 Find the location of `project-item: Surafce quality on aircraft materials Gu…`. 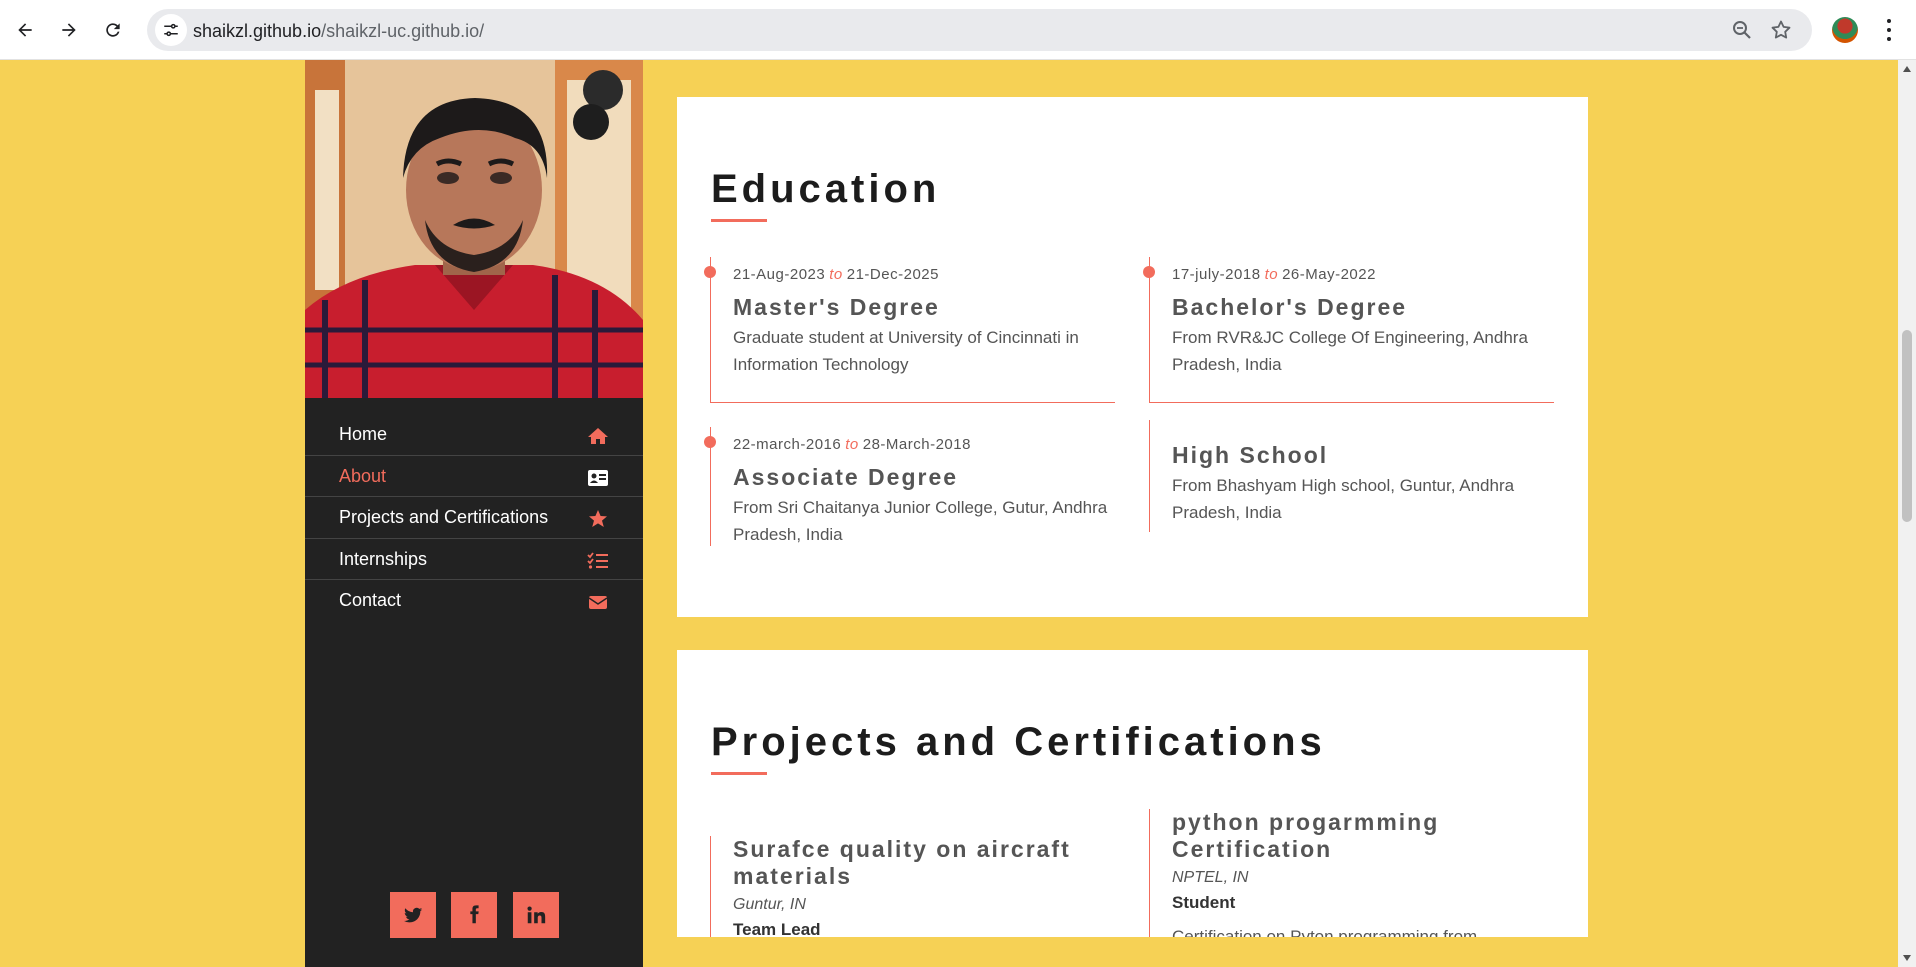

project-item: Surafce quality on aircraft materials Gu… is located at coordinates (912, 886).